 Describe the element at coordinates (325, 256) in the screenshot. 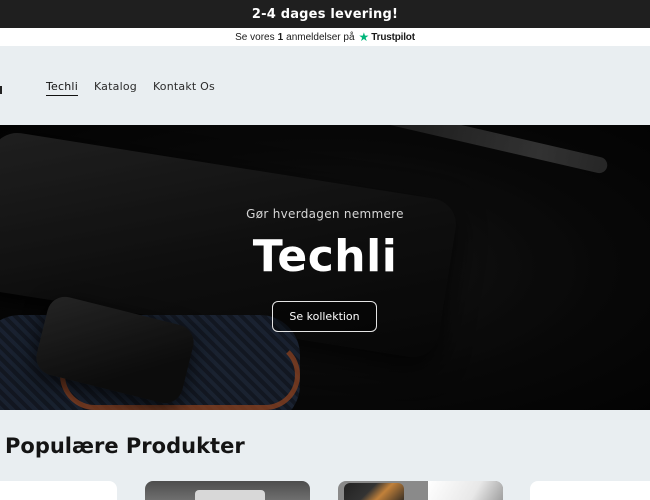

I see `hero-title: Techli` at that location.